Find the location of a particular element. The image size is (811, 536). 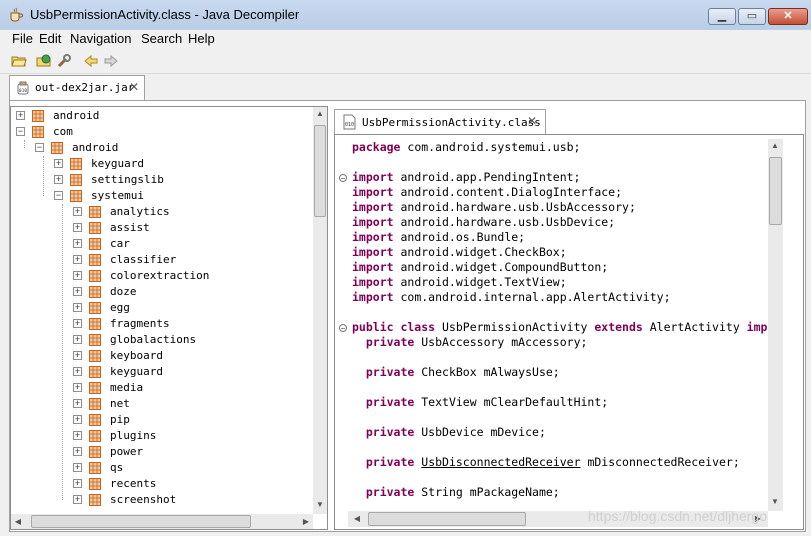

tree-node-label: pip is located at coordinates (120, 419).